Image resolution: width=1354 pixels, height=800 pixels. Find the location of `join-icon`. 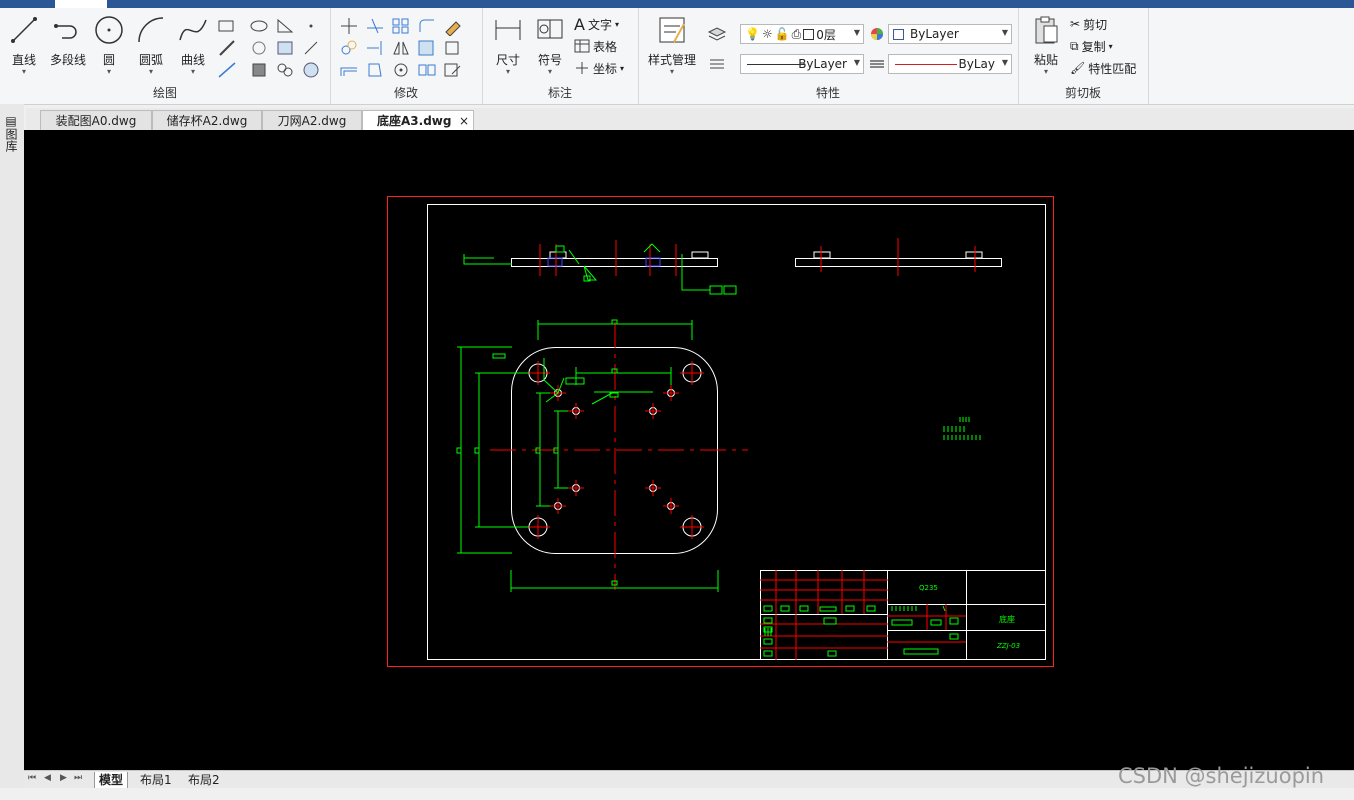

join-icon is located at coordinates (427, 70).